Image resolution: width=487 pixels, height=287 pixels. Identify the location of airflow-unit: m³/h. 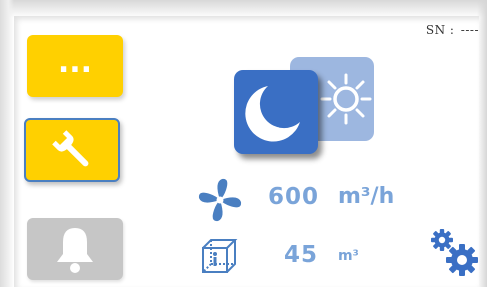
(366, 196).